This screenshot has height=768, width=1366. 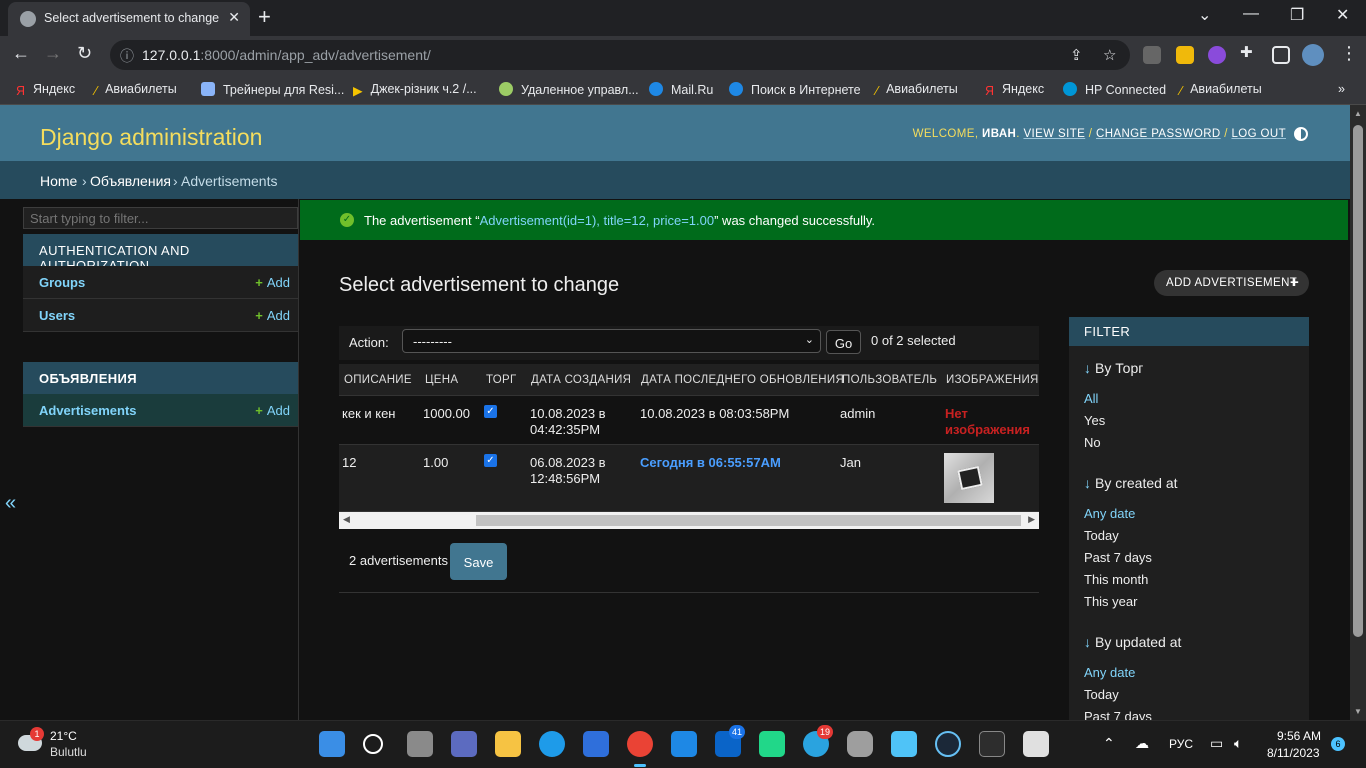 I want to click on back-arrow-icon: ←, so click(x=21, y=53).